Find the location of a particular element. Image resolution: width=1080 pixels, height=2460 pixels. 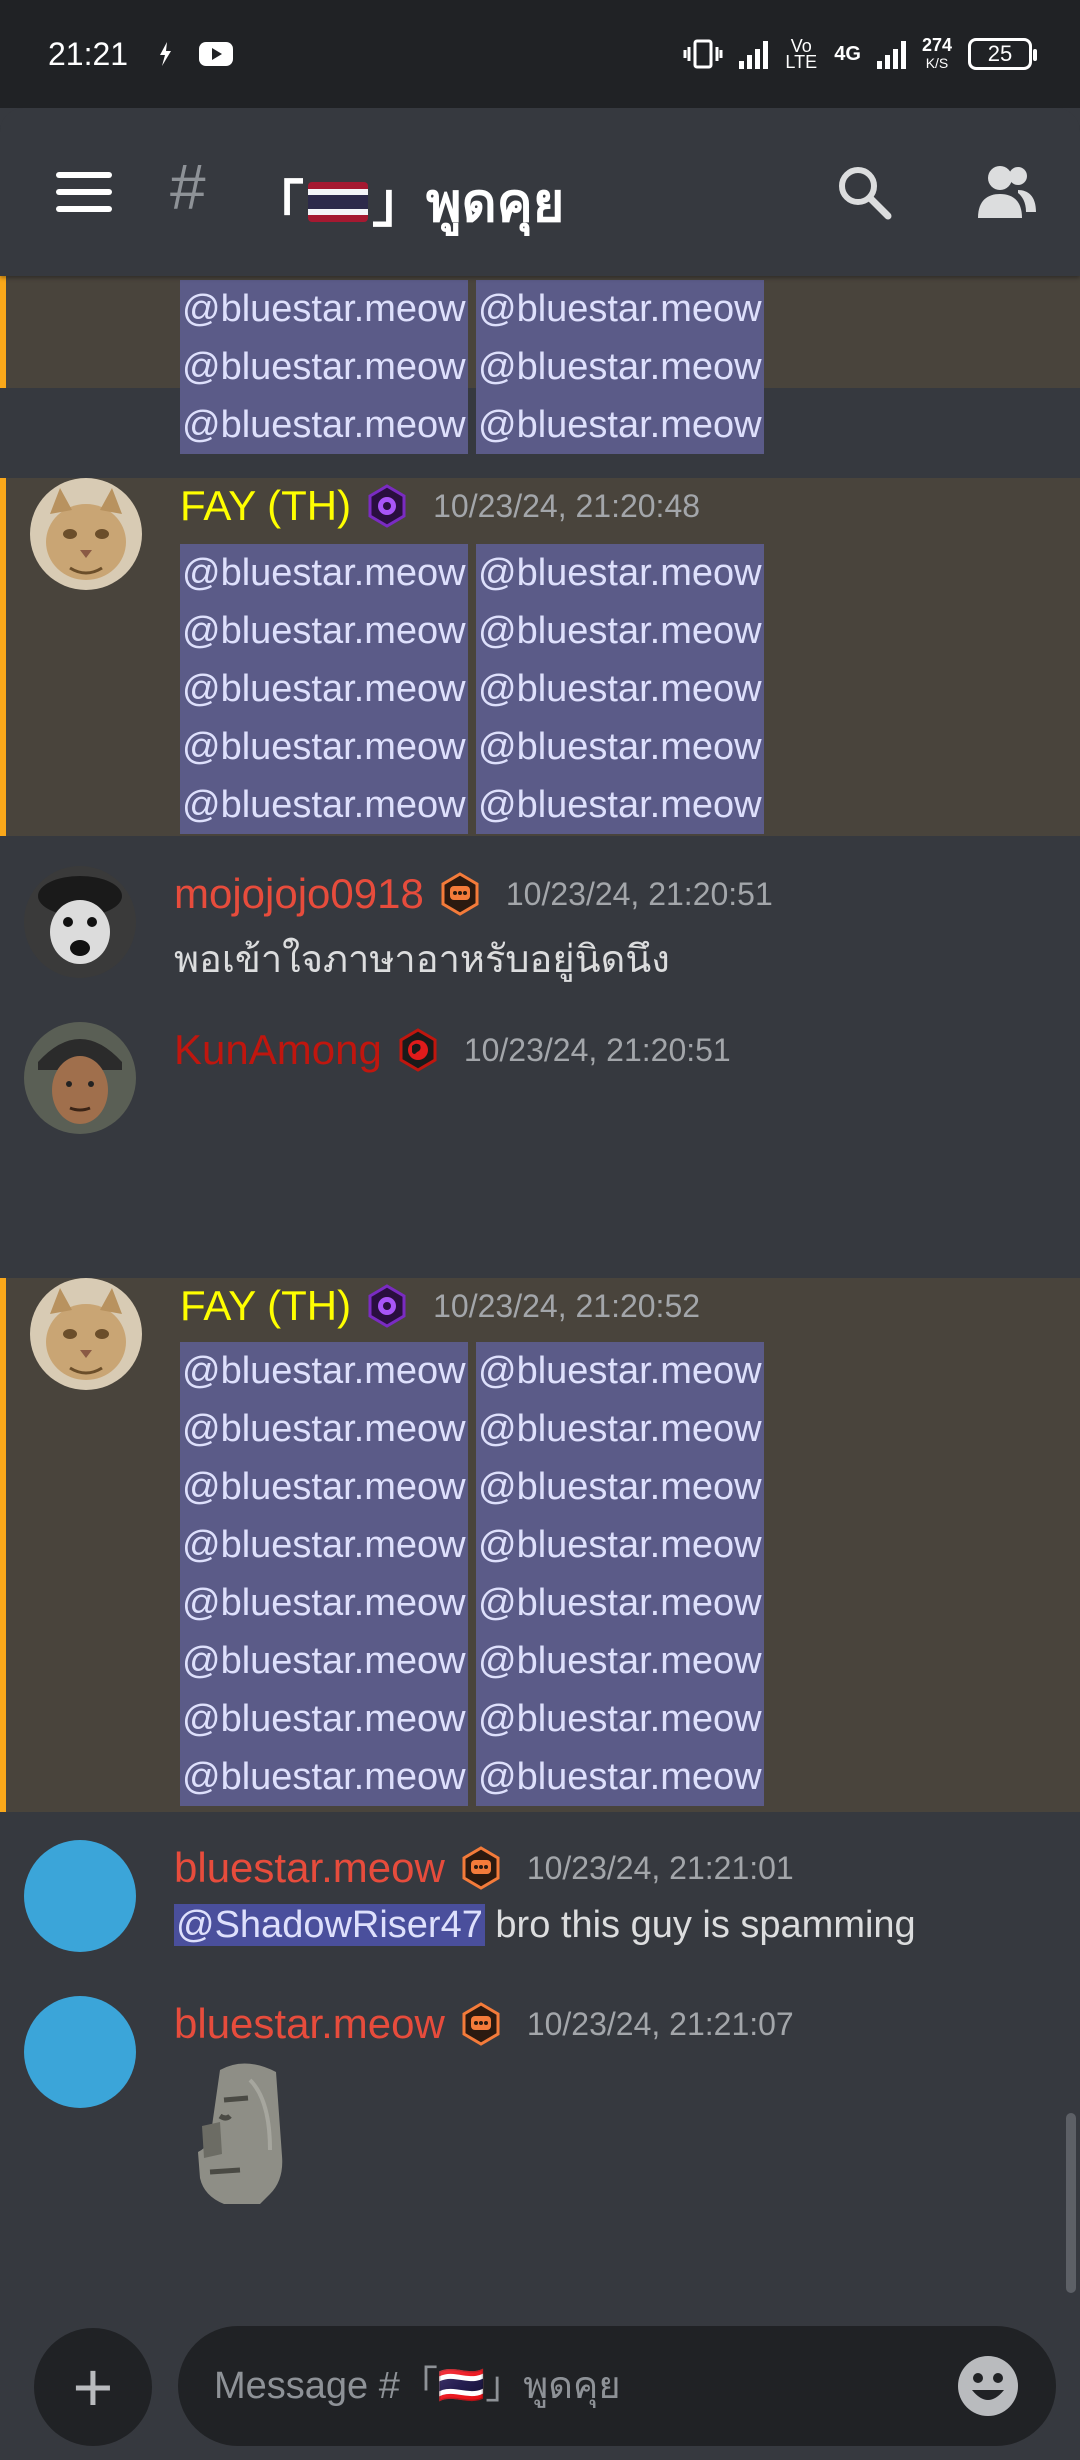

monkey-avatar-icon is located at coordinates (80, 922).